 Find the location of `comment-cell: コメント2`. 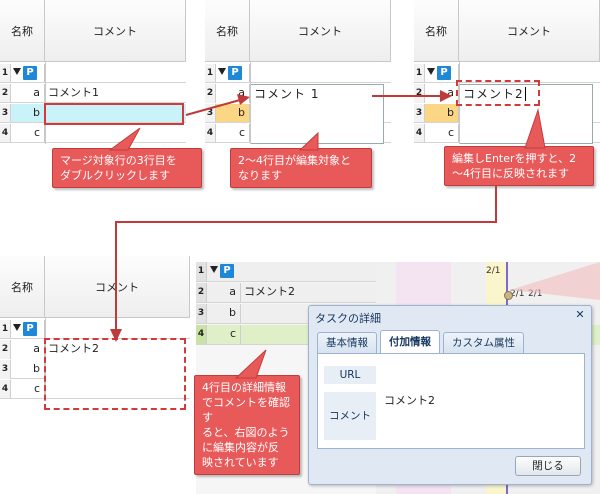

comment-cell: コメント2 is located at coordinates (308, 292).